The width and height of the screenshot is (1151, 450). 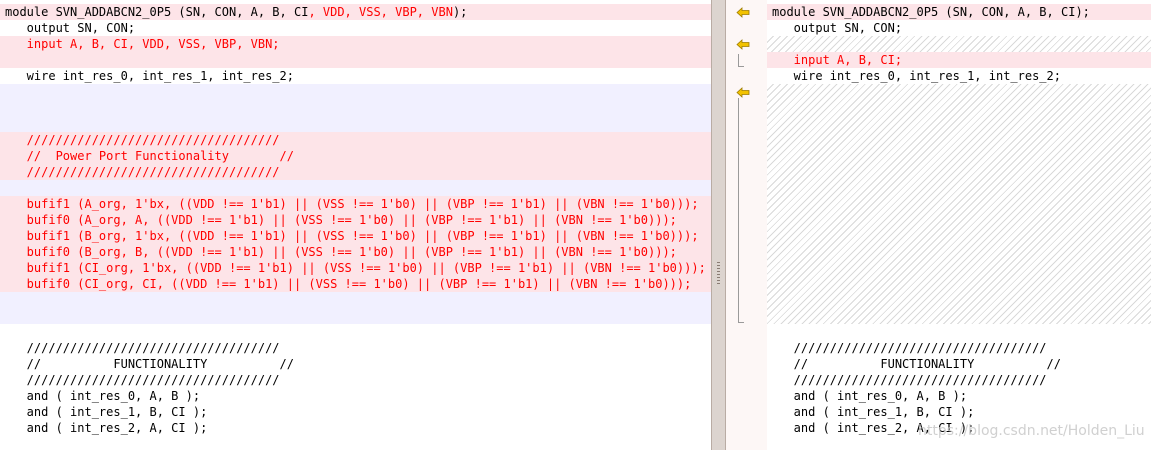 What do you see at coordinates (959, 60) in the screenshot?
I see `input-line: input A, B, CI;` at bounding box center [959, 60].